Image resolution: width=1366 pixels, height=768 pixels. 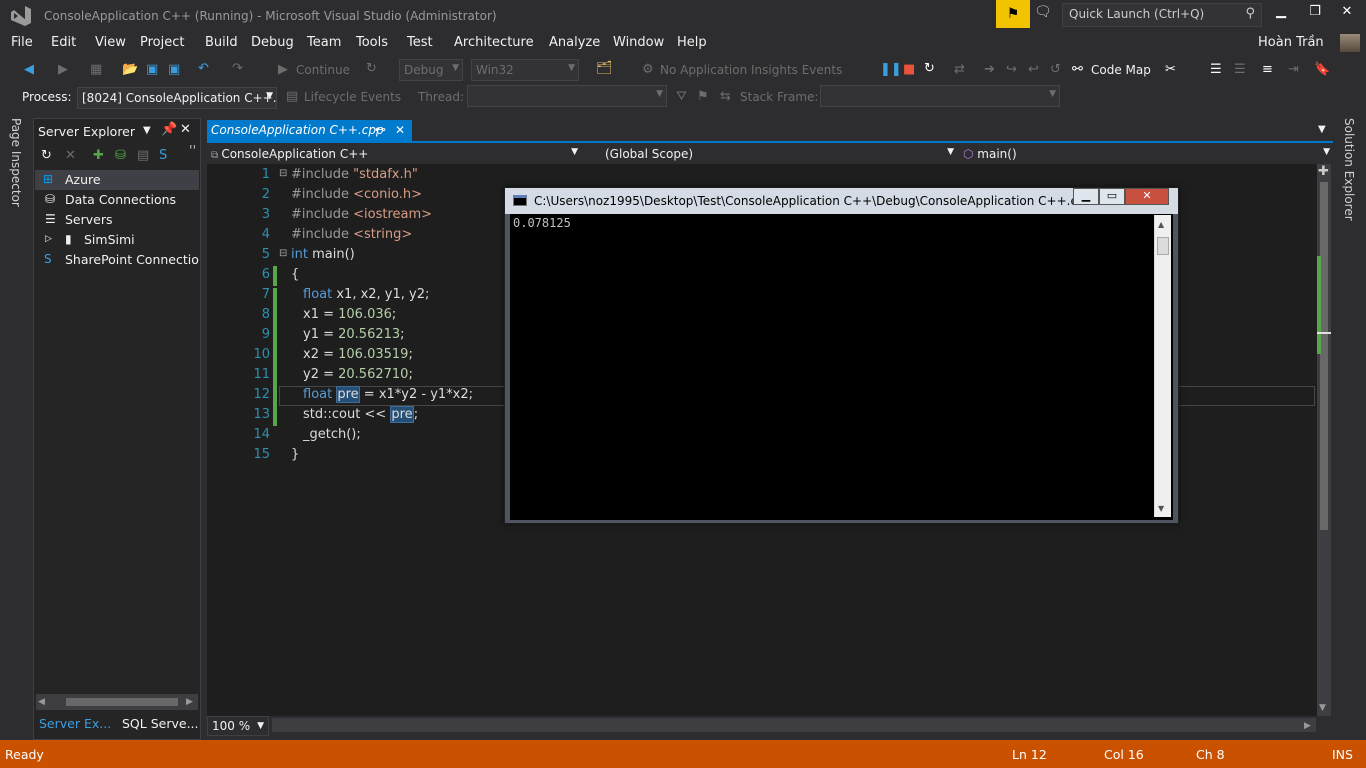 What do you see at coordinates (494, 42) in the screenshot?
I see `menu-architecture: Architecture` at bounding box center [494, 42].